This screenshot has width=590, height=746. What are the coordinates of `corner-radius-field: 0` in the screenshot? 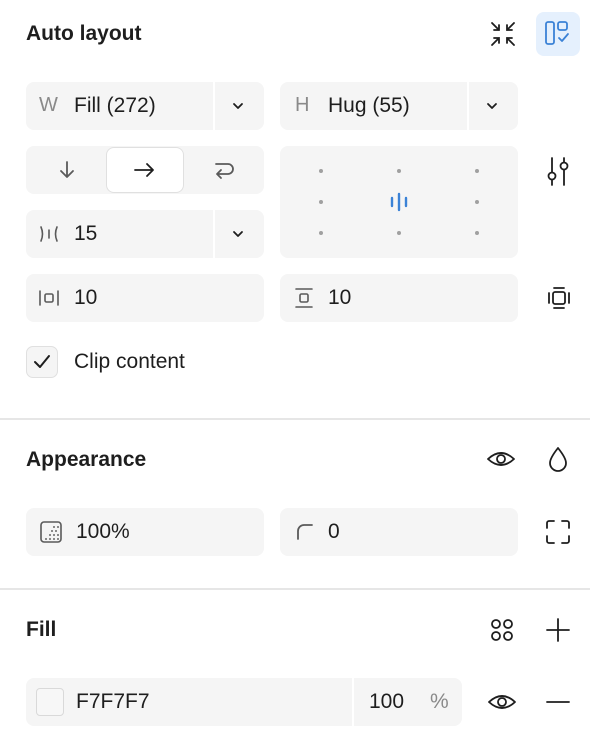 It's located at (399, 532).